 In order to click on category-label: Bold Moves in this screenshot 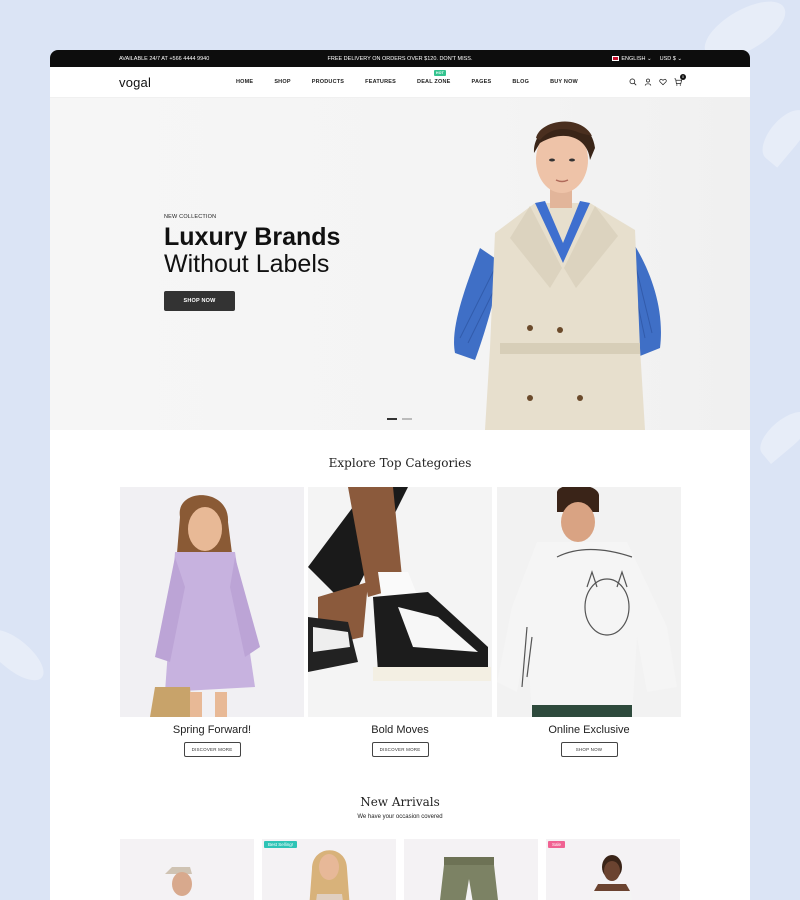, I will do `click(400, 730)`.